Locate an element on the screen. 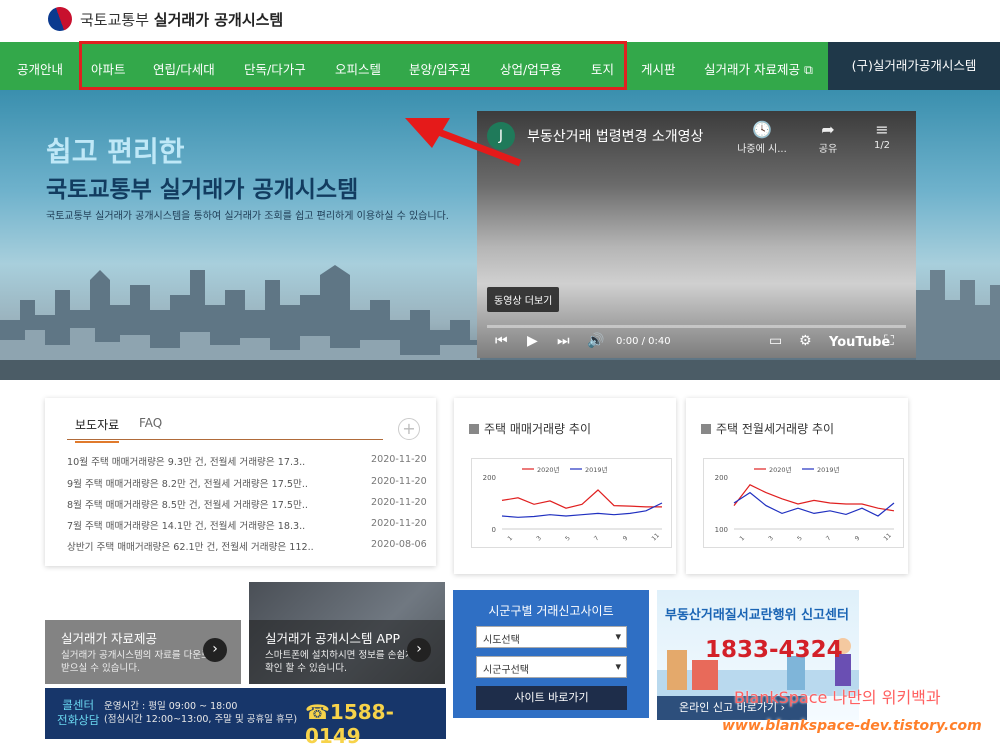 The height and width of the screenshot is (748, 1000). old-system-link: (구)실거래가공개시스템 is located at coordinates (914, 66).